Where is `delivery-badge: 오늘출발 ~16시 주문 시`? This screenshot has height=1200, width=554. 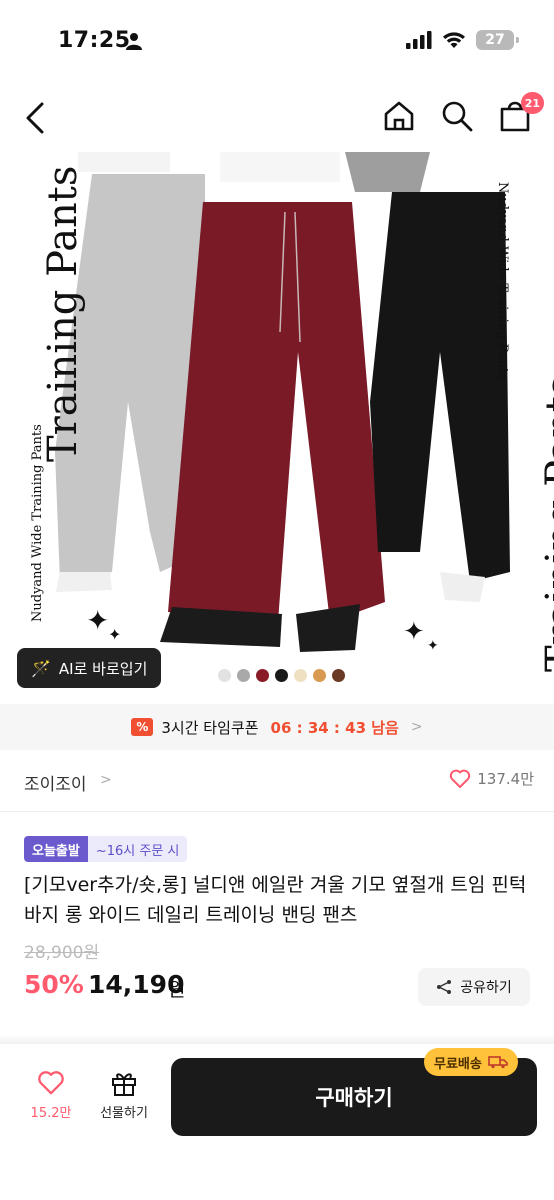
delivery-badge: 오늘출발 ~16시 주문 시 is located at coordinates (106, 849).